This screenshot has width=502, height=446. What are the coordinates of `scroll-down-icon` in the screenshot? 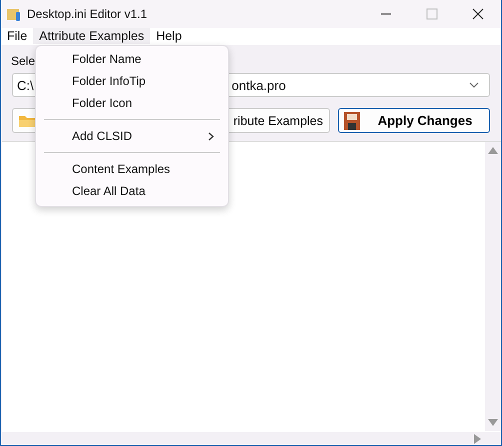 It's located at (493, 422).